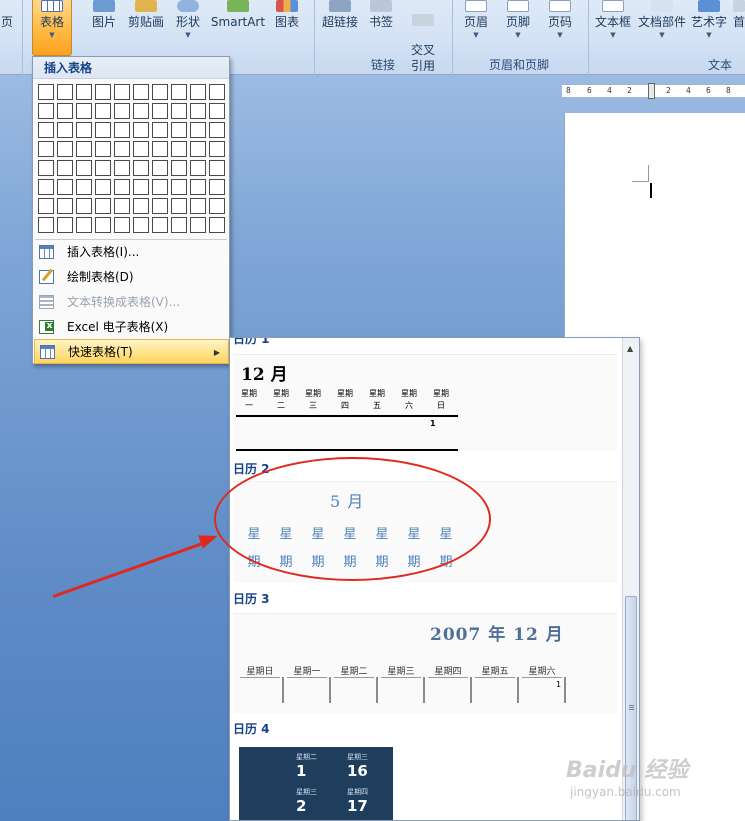  Describe the element at coordinates (316, 783) in the screenshot. I see `gallery-item-calendar-4: 星期二 1 星期三 16 星期三 2 星期四 17` at that location.